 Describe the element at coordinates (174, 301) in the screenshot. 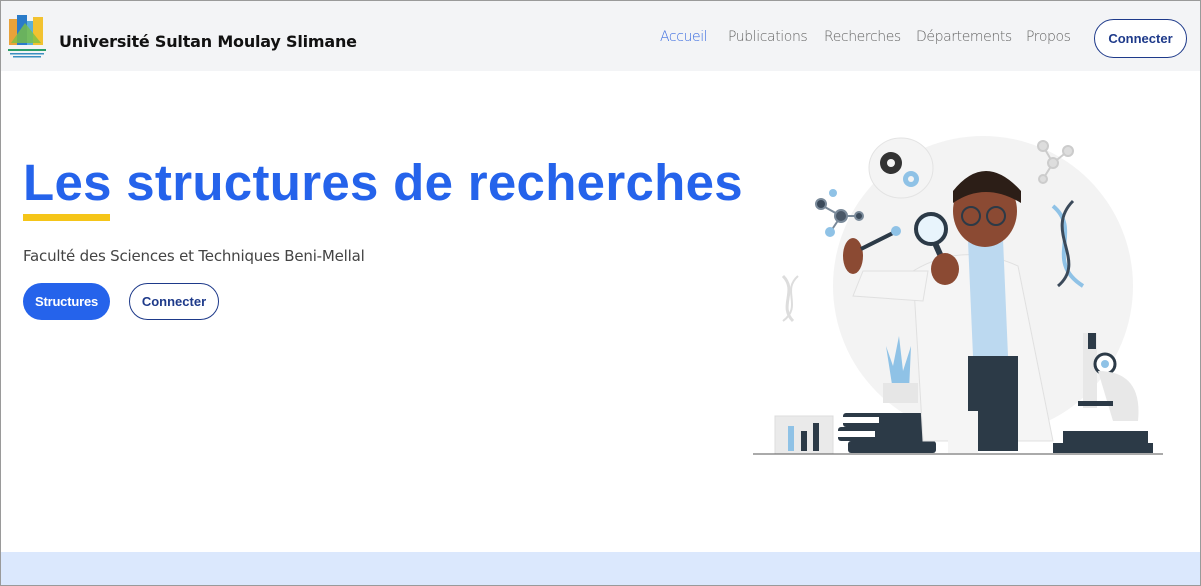

I see `hero-connect-button: Connecter` at that location.